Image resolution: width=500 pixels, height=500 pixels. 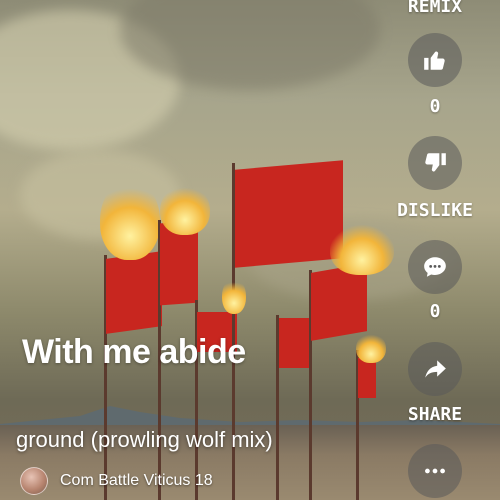 I want to click on thumbs-down-icon, so click(x=435, y=162).